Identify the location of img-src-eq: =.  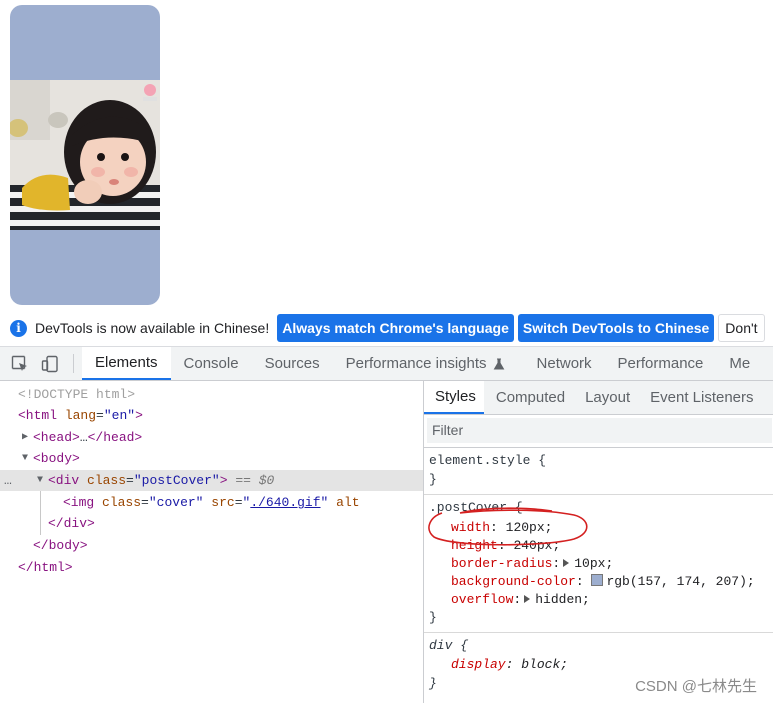
(238, 502).